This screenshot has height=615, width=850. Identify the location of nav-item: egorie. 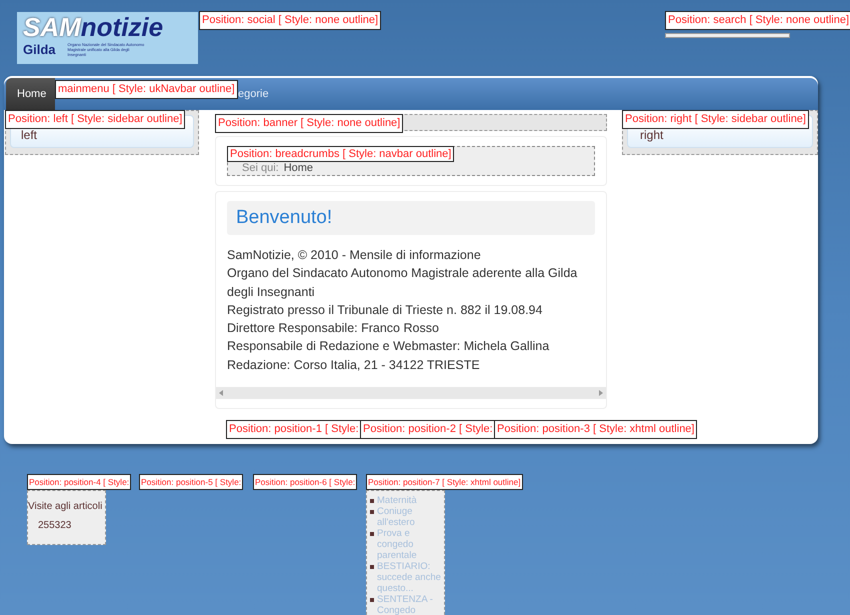
(253, 94).